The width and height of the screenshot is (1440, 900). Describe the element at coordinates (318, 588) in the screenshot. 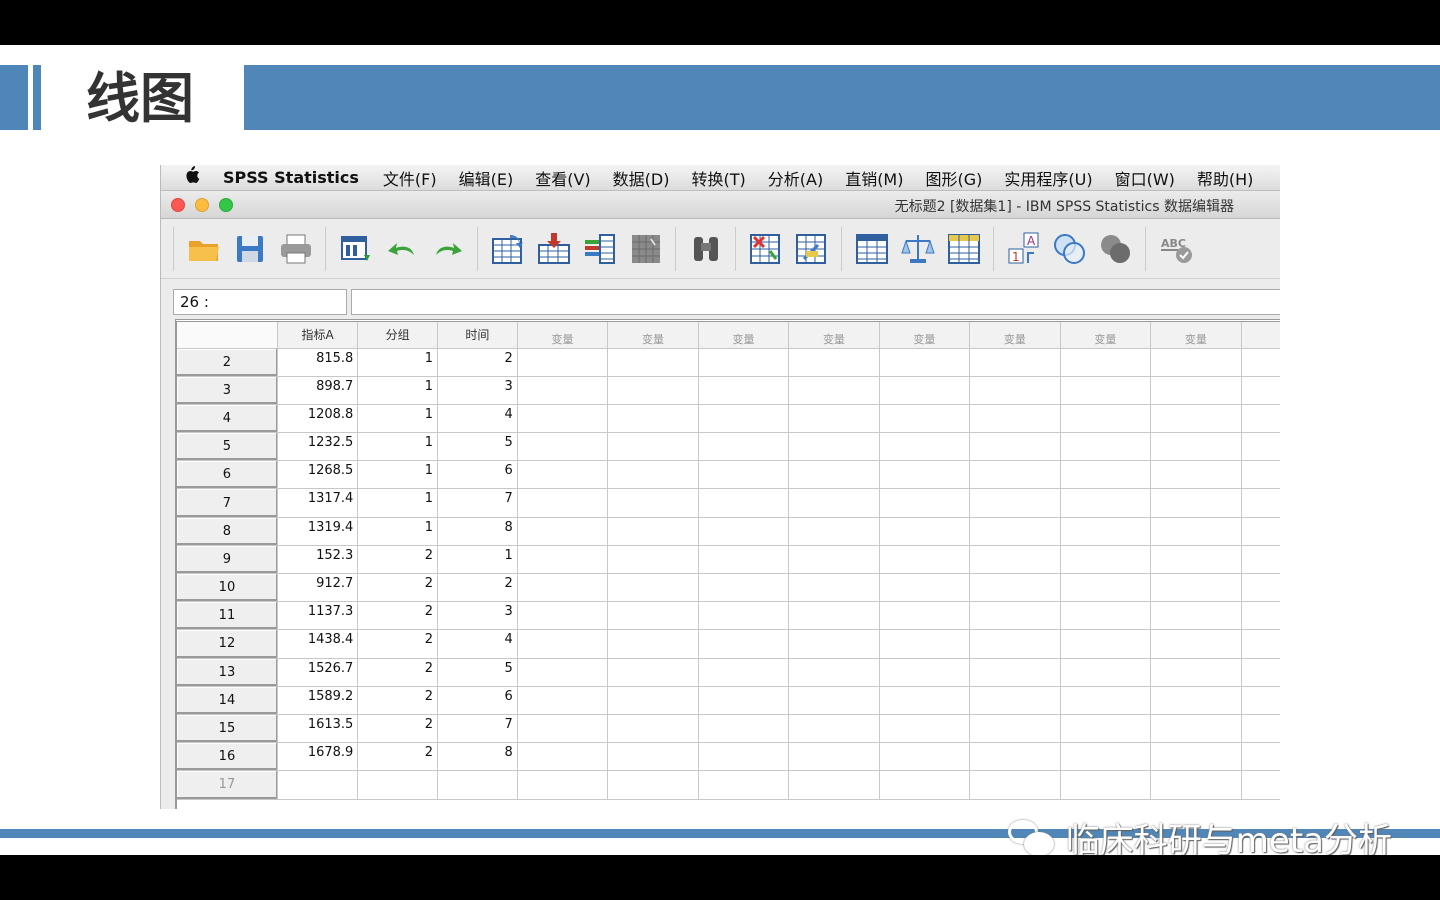

I see `data-cell: 912.7` at that location.